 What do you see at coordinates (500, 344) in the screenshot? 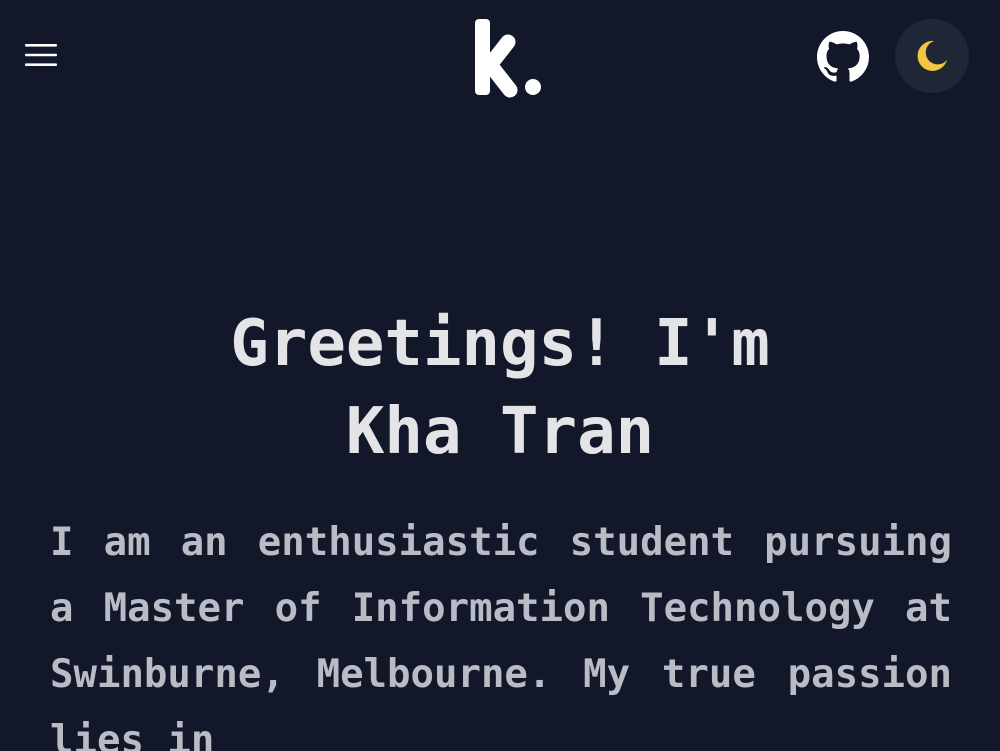
I see `hero-title-line-1: Greetings! I'm` at bounding box center [500, 344].